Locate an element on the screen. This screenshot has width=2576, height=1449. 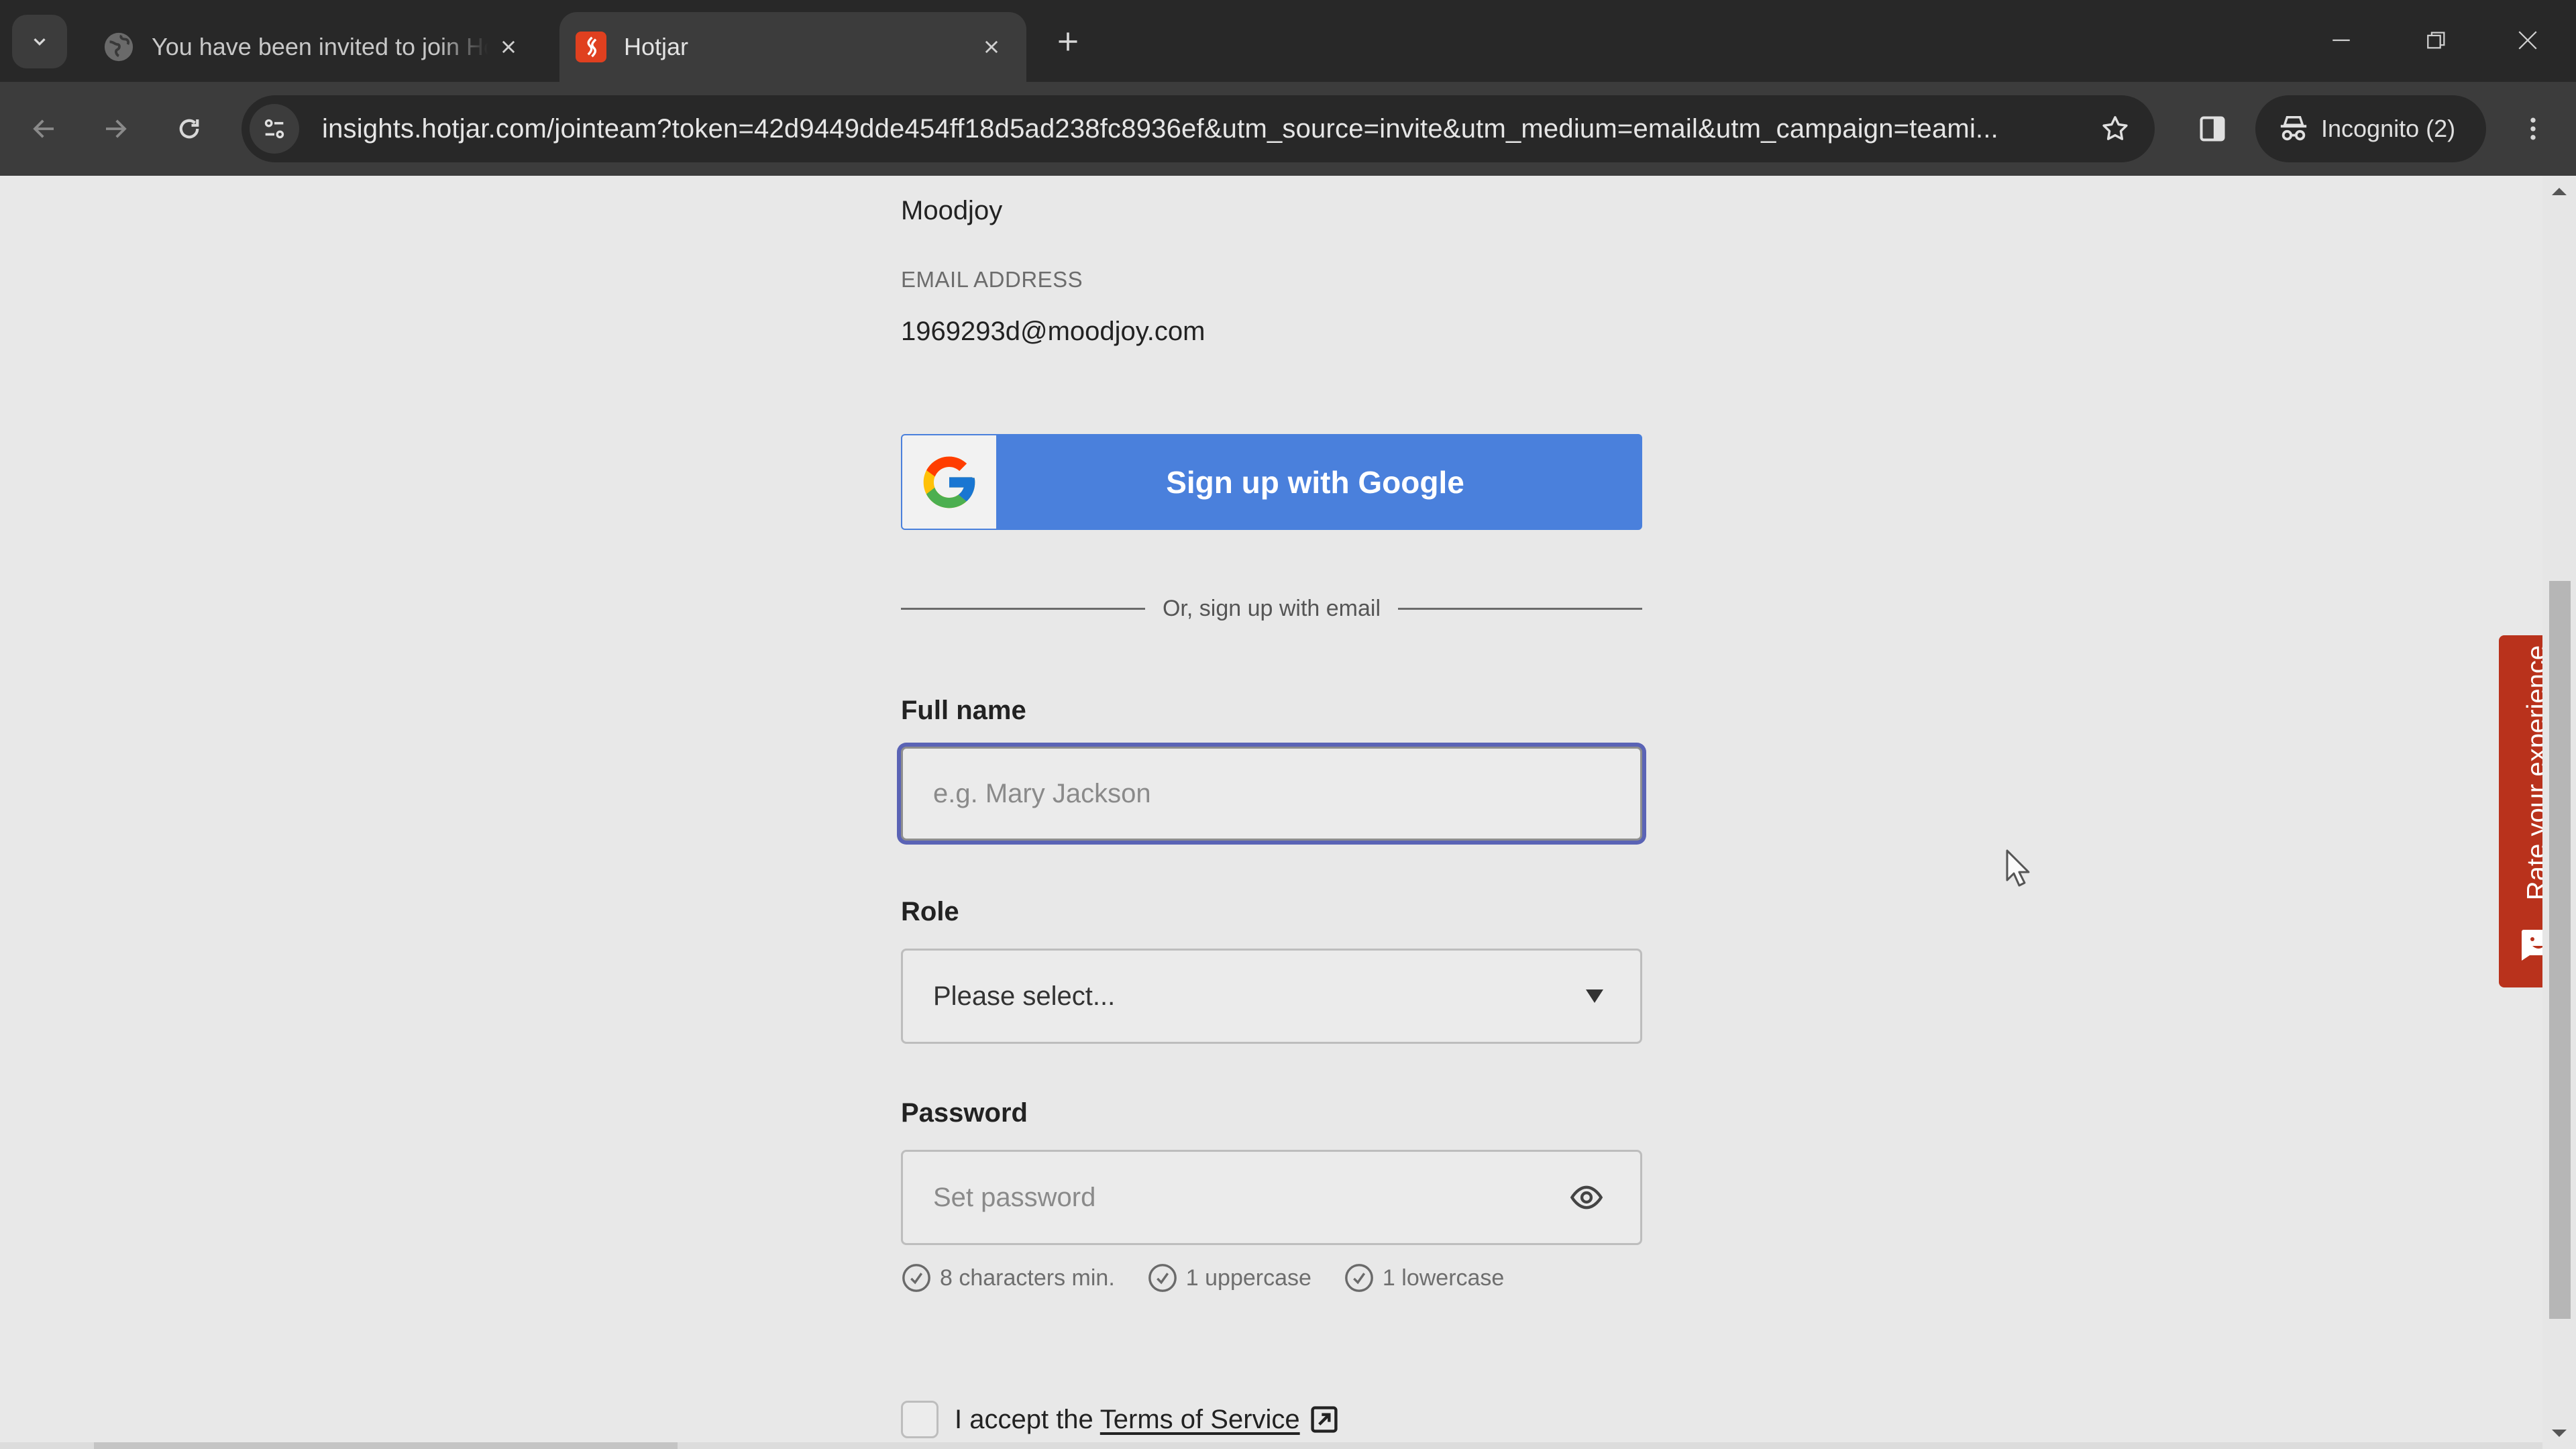
google-logo-box is located at coordinates (949, 482).